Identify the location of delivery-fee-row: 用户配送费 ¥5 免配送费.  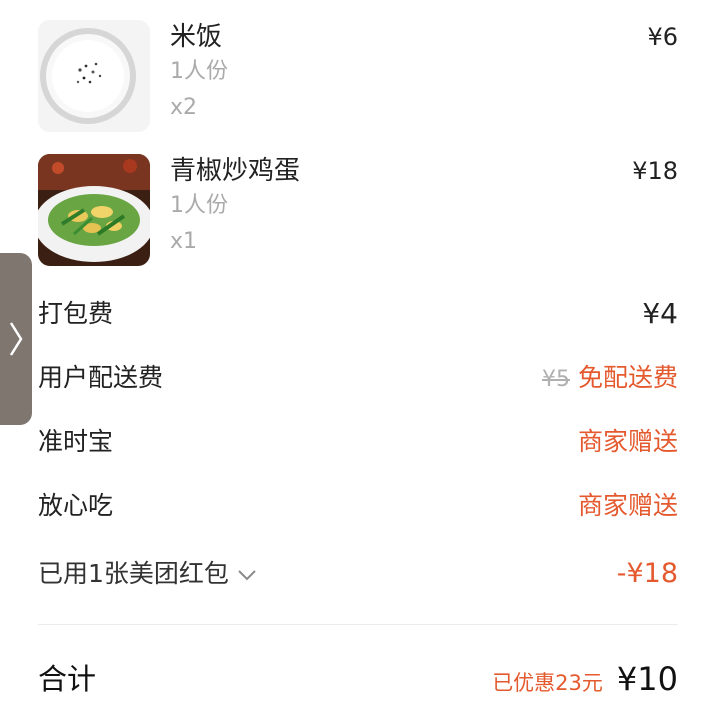
(358, 378).